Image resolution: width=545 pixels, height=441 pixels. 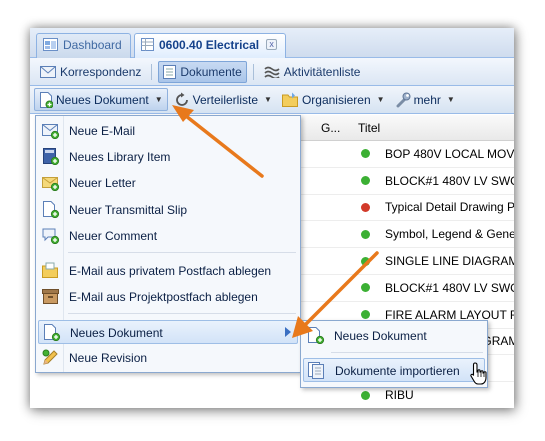 I want to click on table-row: Typical Detail Drawing Public, so click(x=407, y=208).